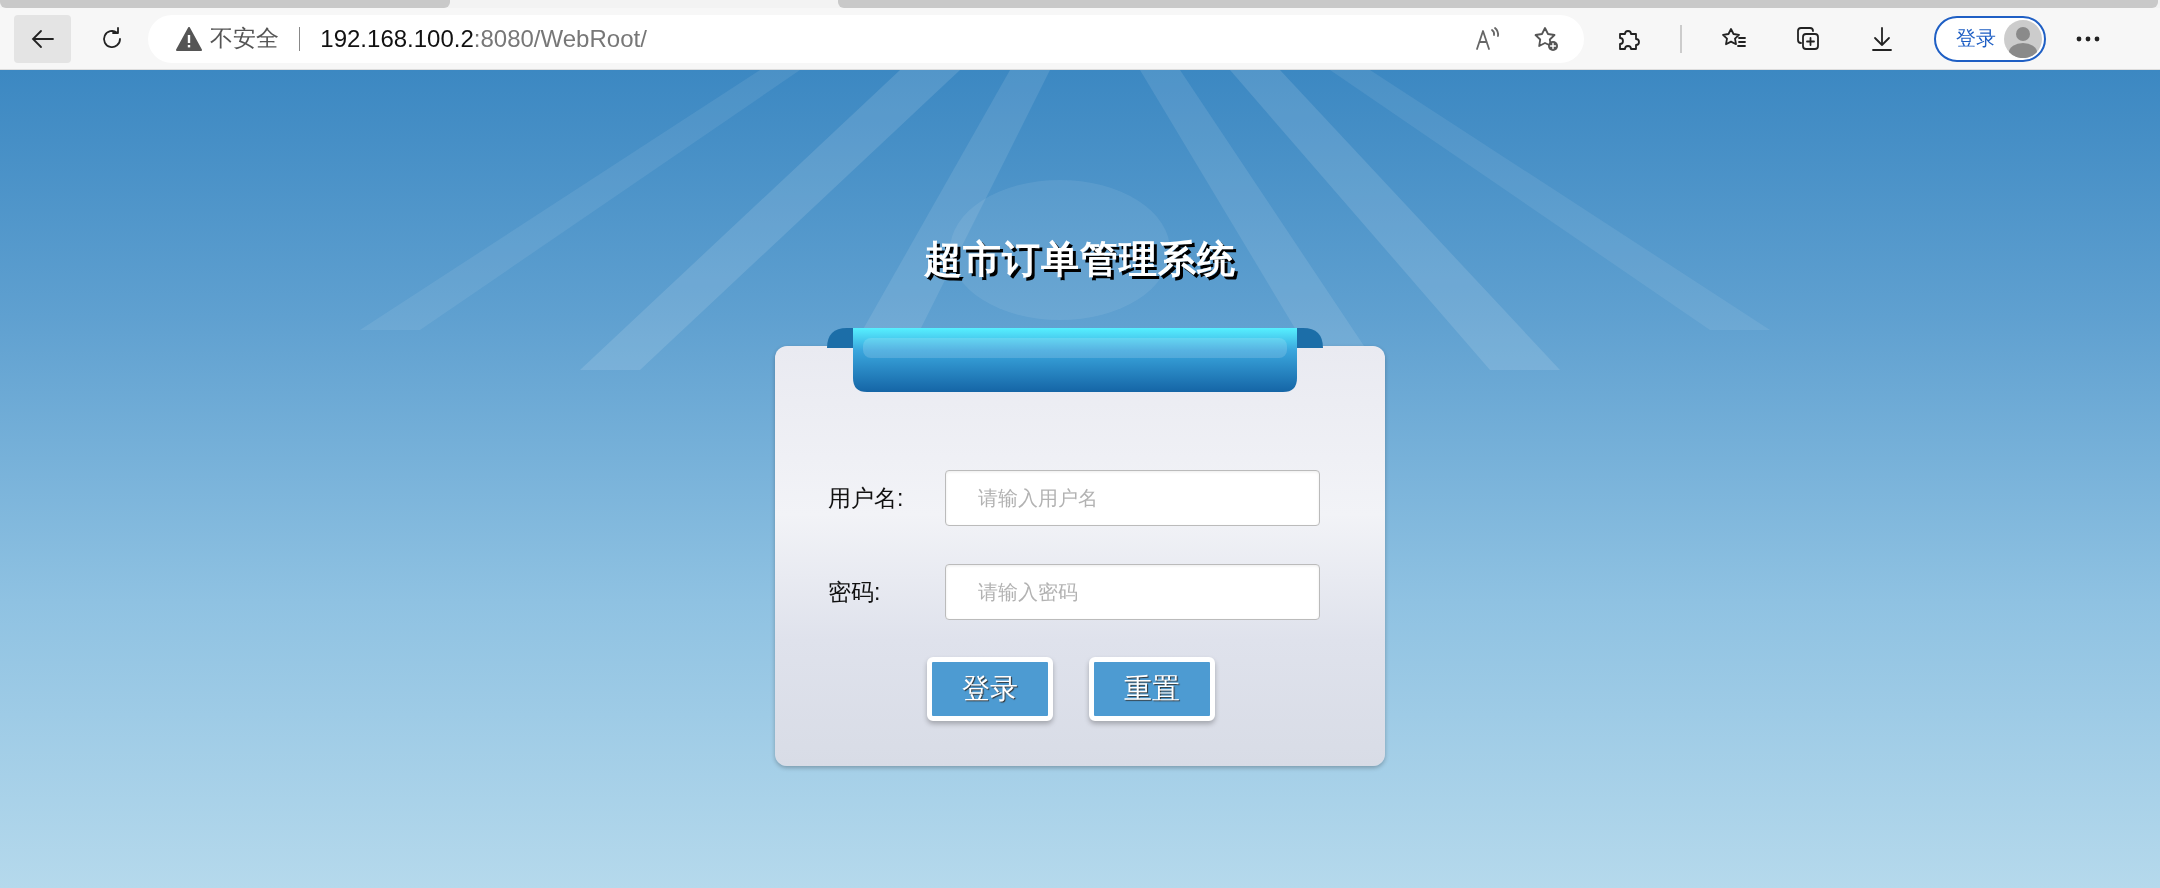 The image size is (2160, 888). I want to click on url-text: 192.168.100.2:8080/WebRoot/, so click(483, 38).